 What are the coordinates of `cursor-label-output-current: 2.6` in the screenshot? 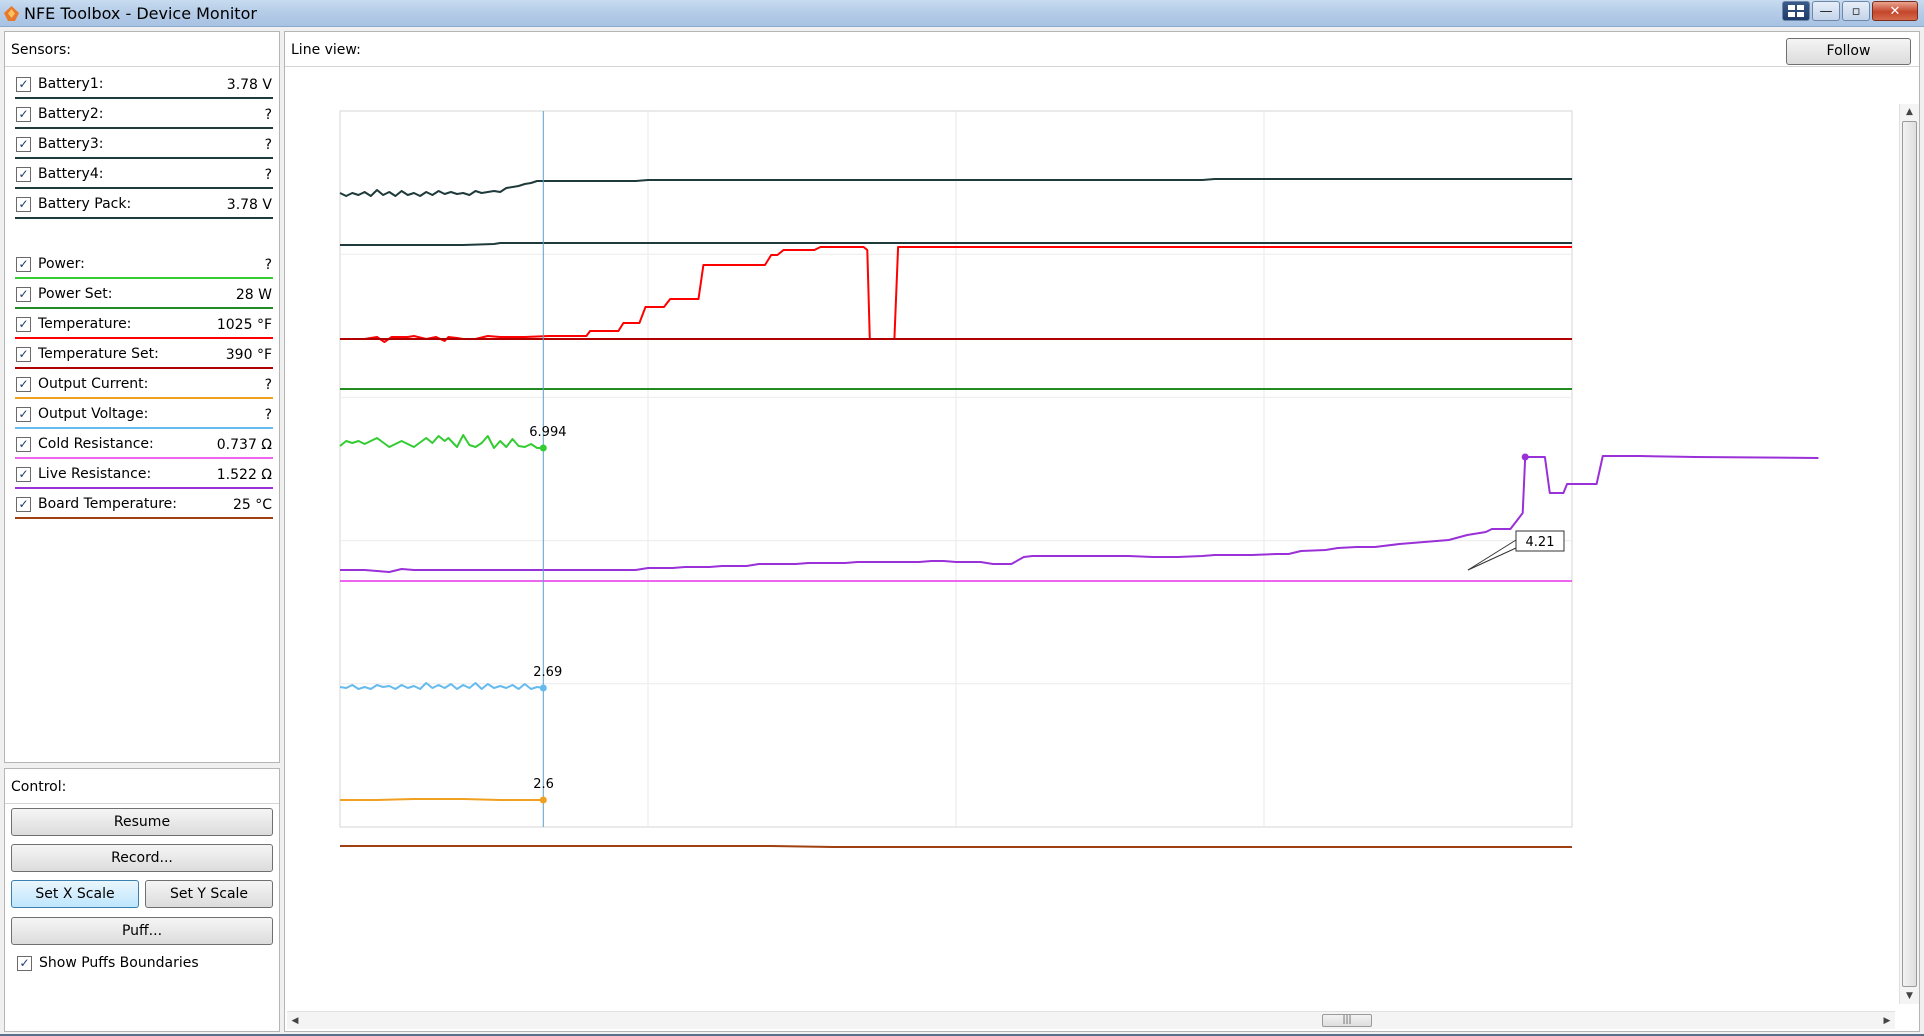 It's located at (543, 784).